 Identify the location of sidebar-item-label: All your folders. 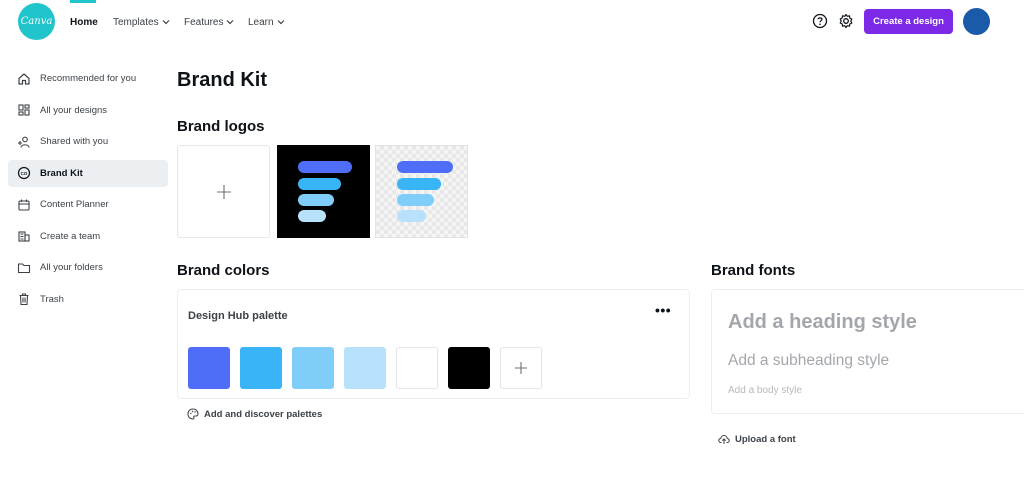
(71, 267).